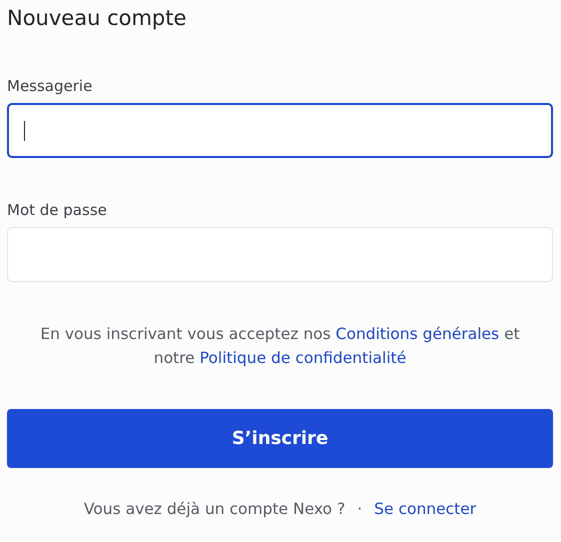 This screenshot has width=561, height=542. Describe the element at coordinates (425, 509) in the screenshot. I see `login-link: Se connecter` at that location.